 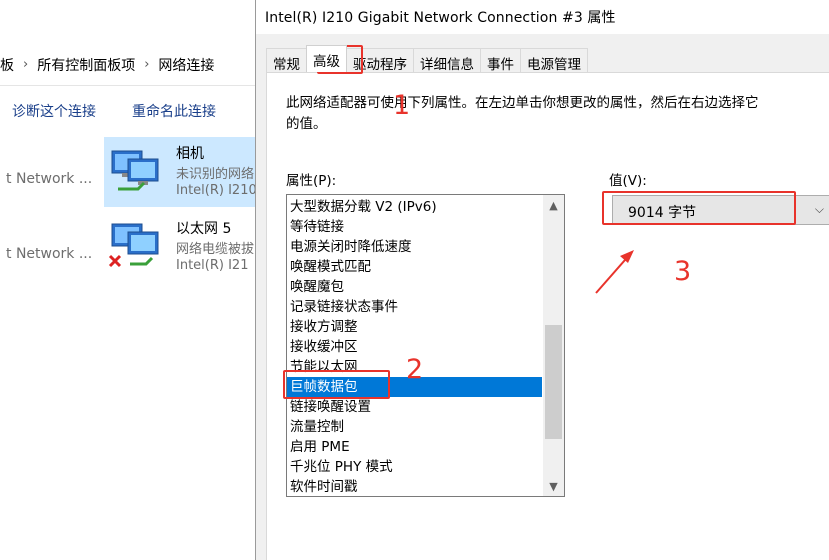 I want to click on annotation-number-2: 2, so click(x=415, y=369).